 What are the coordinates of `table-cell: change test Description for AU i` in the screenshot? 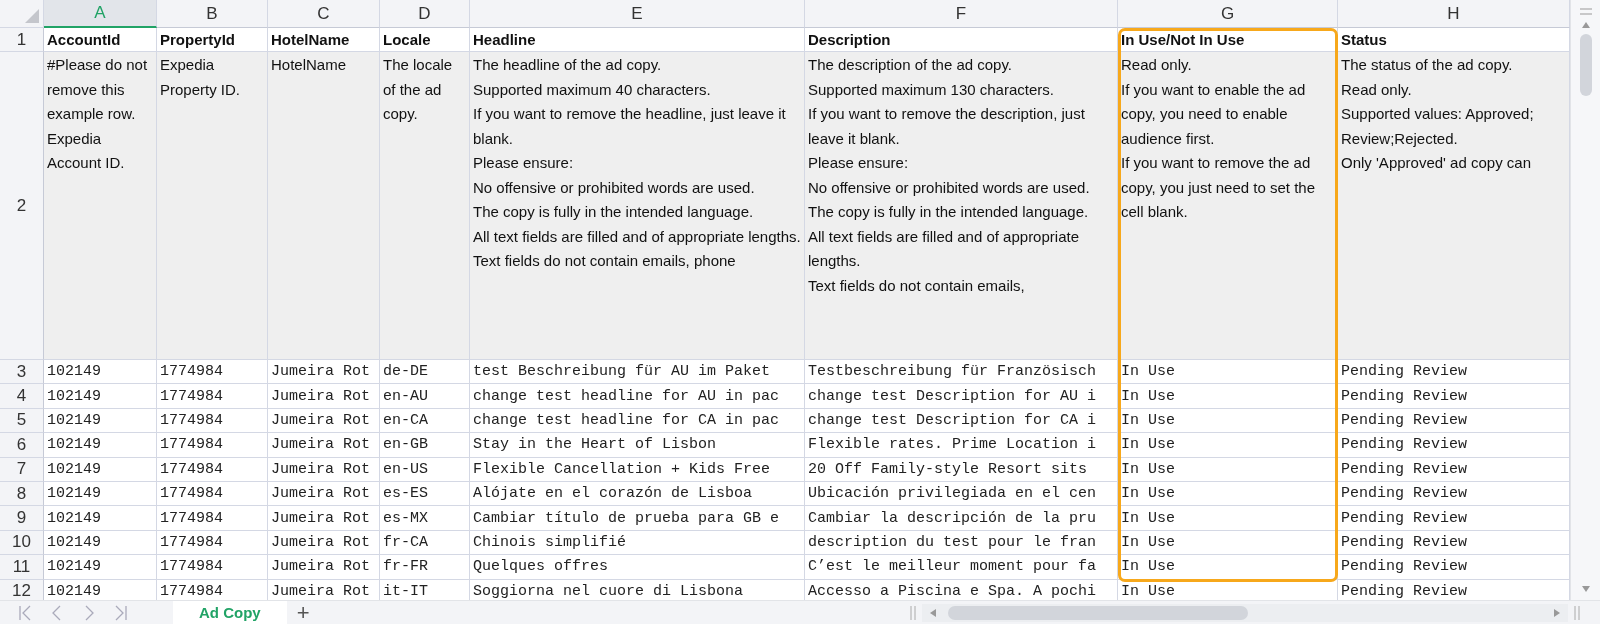 It's located at (961, 396).